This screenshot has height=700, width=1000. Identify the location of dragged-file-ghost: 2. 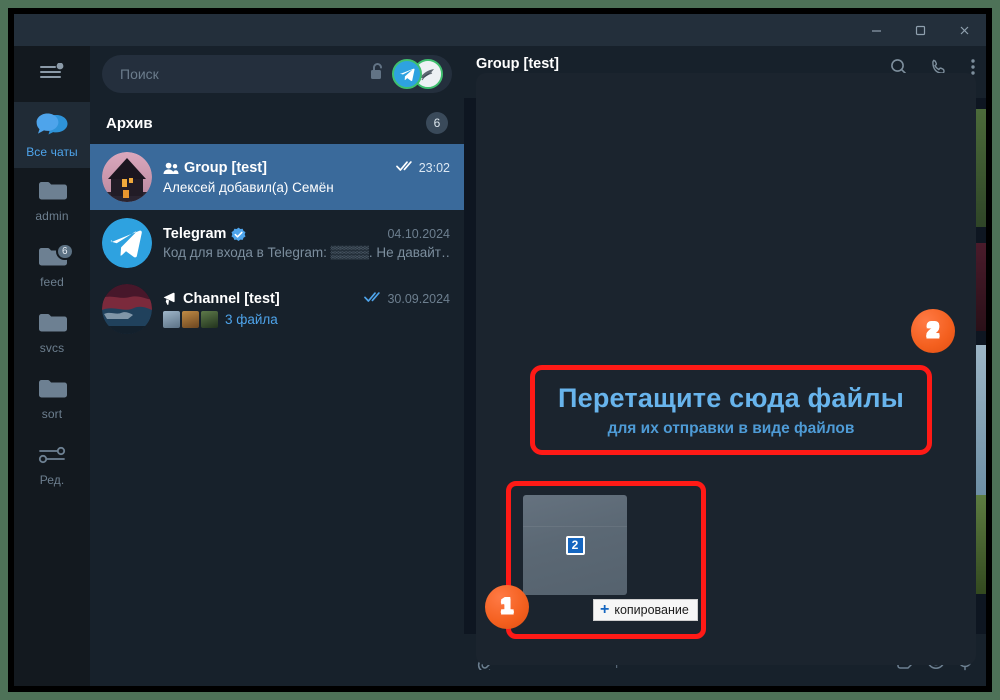
(575, 545).